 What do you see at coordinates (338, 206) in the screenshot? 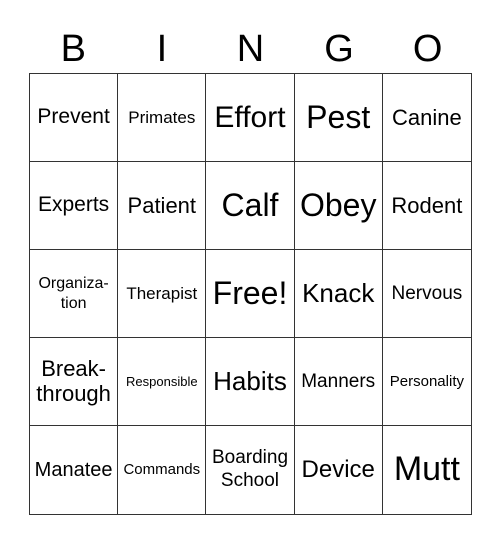
I see `bingo-cell: Obey` at bounding box center [338, 206].